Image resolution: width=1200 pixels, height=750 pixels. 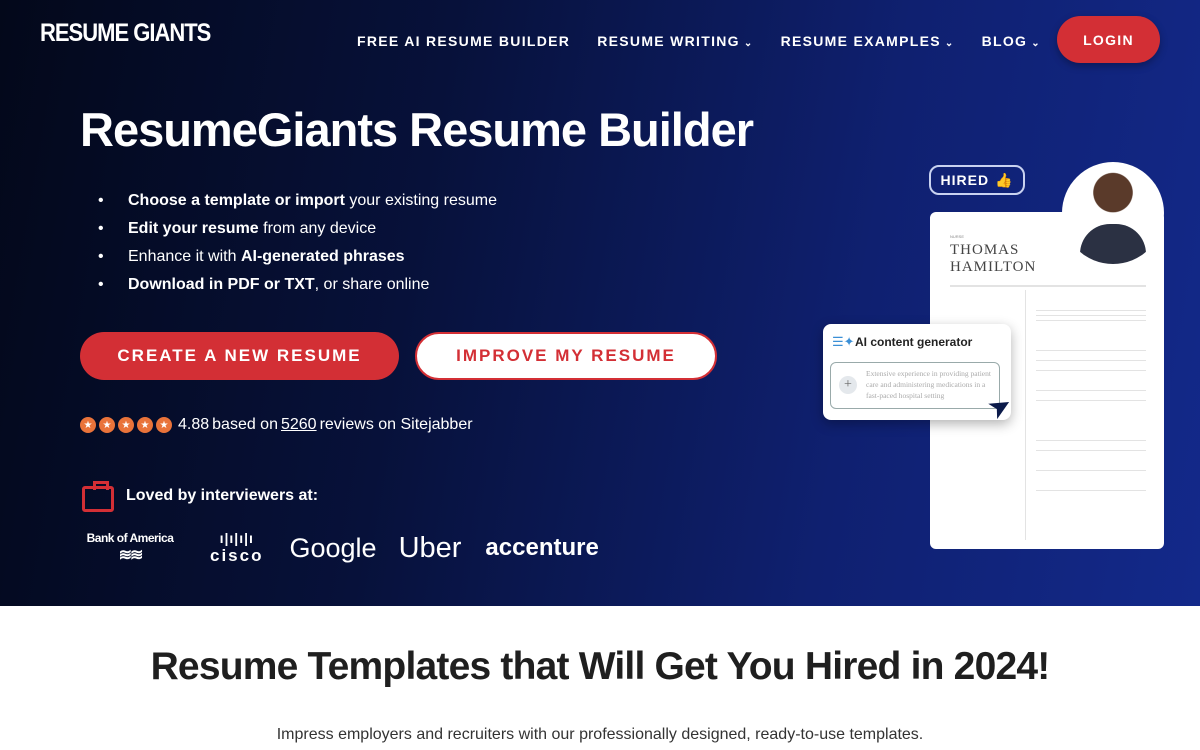 What do you see at coordinates (675, 41) in the screenshot?
I see `nav-resume-writing: RESUME WRITING ⌄` at bounding box center [675, 41].